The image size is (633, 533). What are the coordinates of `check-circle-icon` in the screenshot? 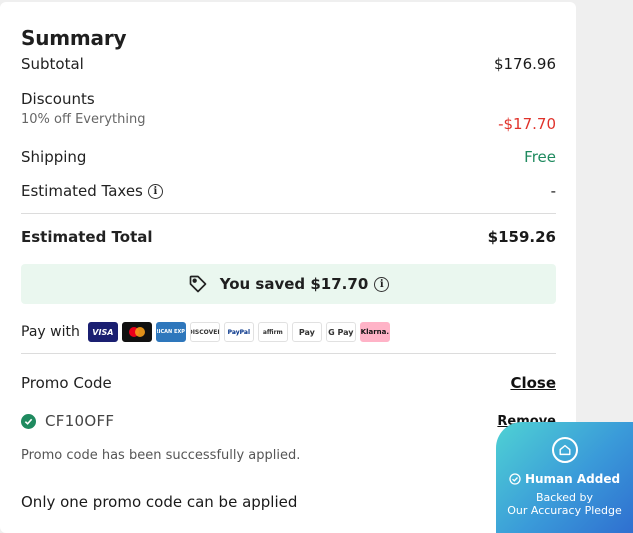 It's located at (28, 421).